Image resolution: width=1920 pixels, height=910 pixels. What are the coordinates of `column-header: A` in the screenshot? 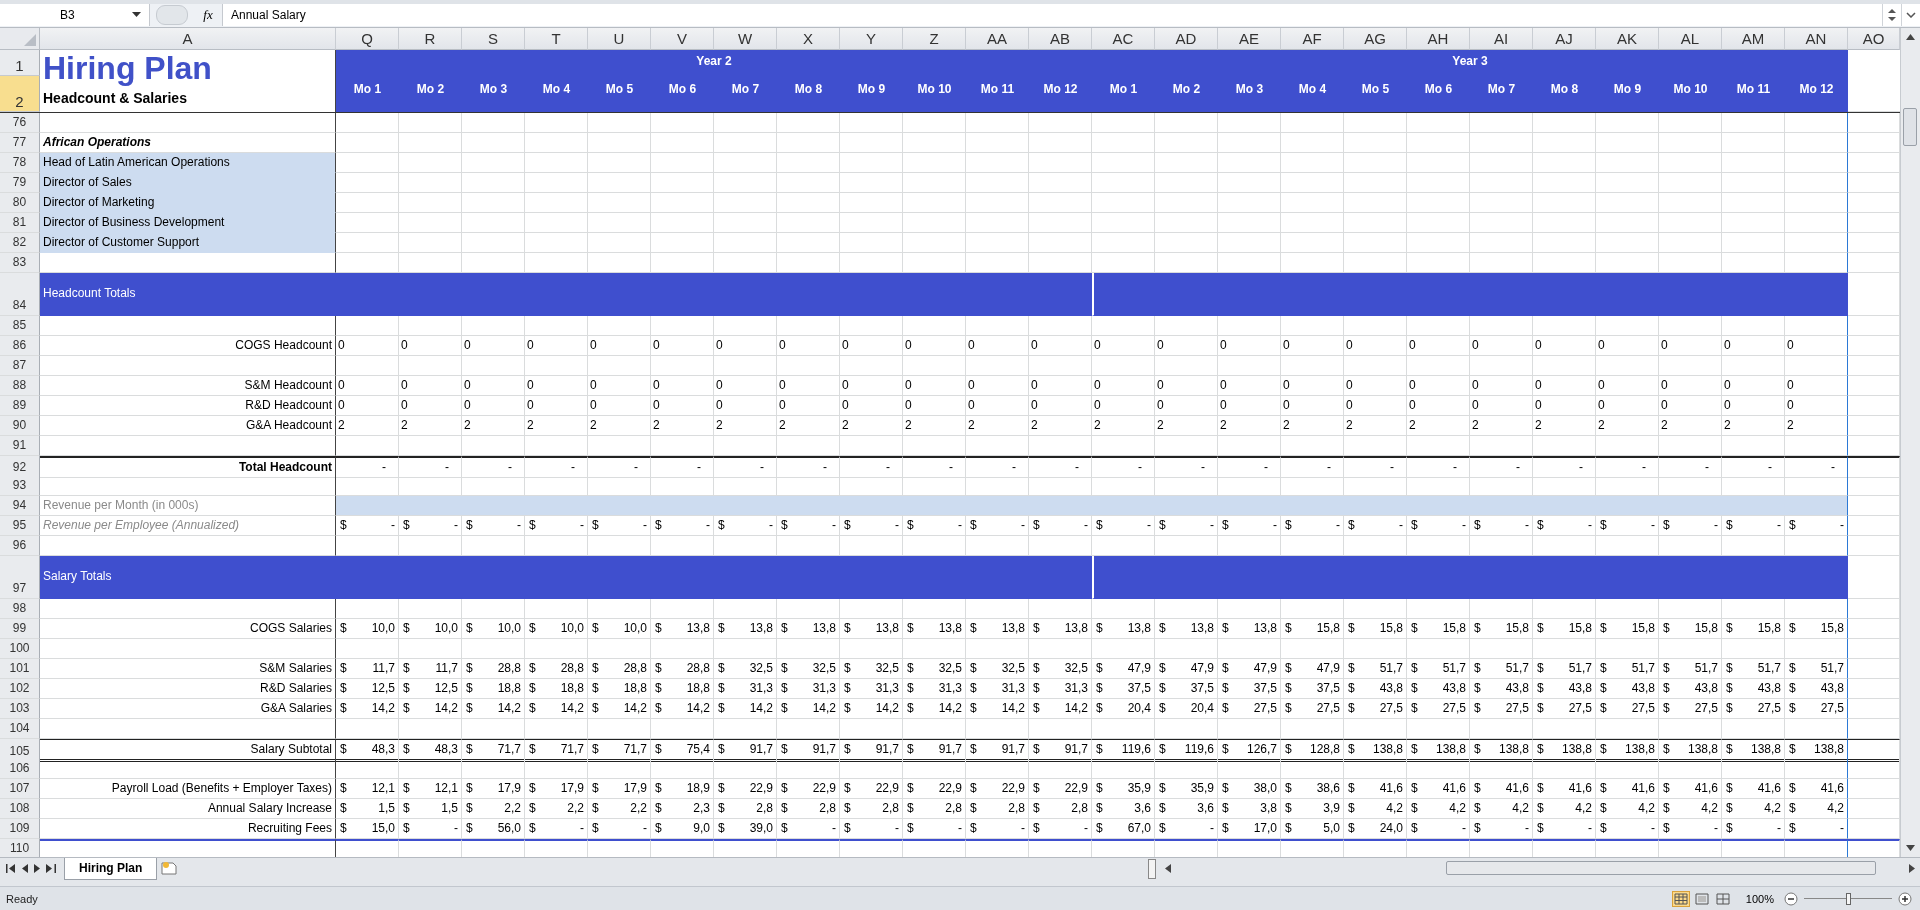 It's located at (188, 38).